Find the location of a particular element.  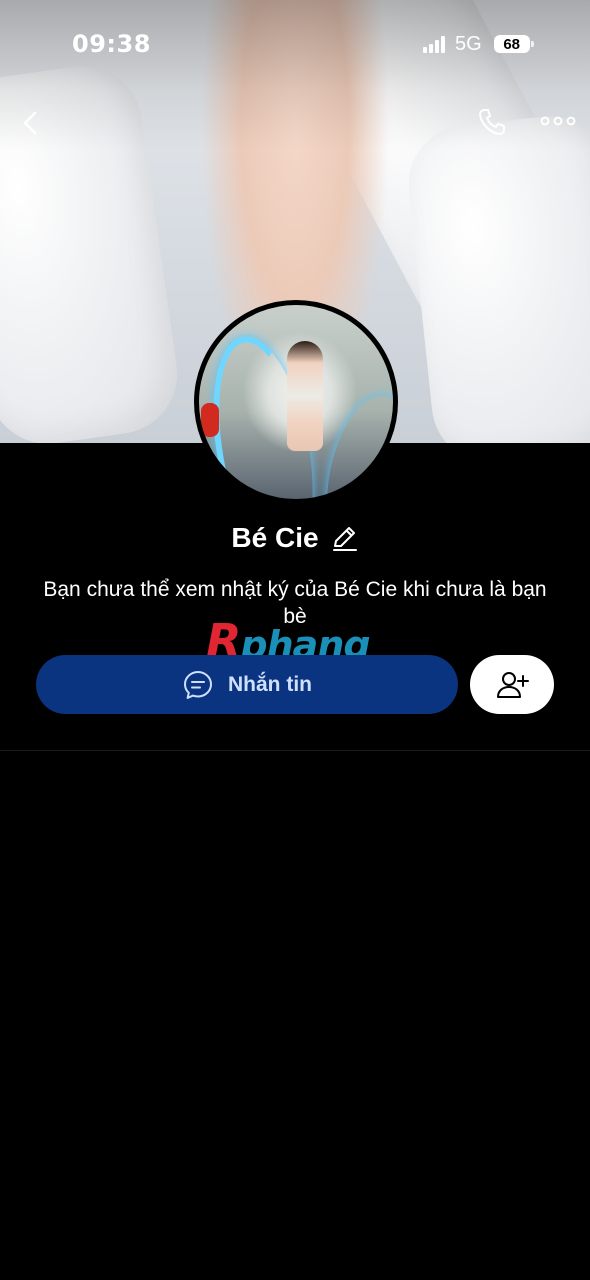

cellular-signal-icon is located at coordinates (434, 44).